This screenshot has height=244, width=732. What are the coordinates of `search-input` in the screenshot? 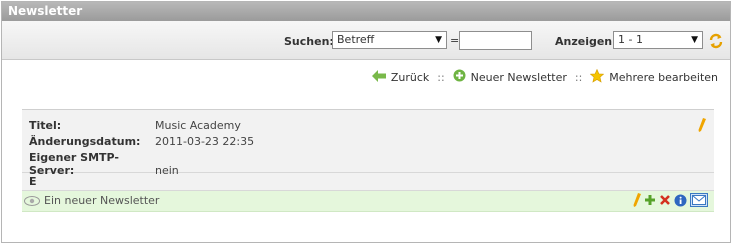 It's located at (495, 40).